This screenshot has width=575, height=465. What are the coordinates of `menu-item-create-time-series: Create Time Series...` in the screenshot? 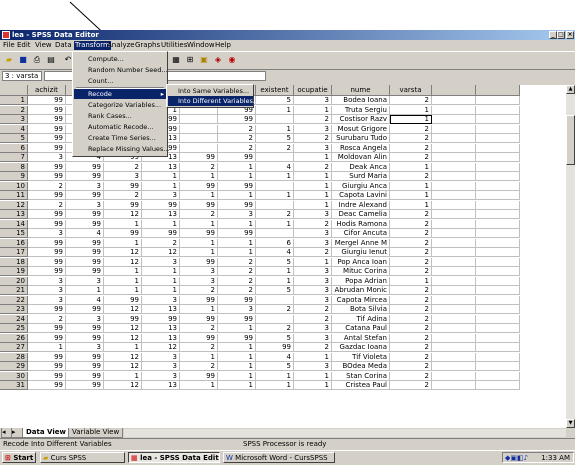 It's located at (120, 138).